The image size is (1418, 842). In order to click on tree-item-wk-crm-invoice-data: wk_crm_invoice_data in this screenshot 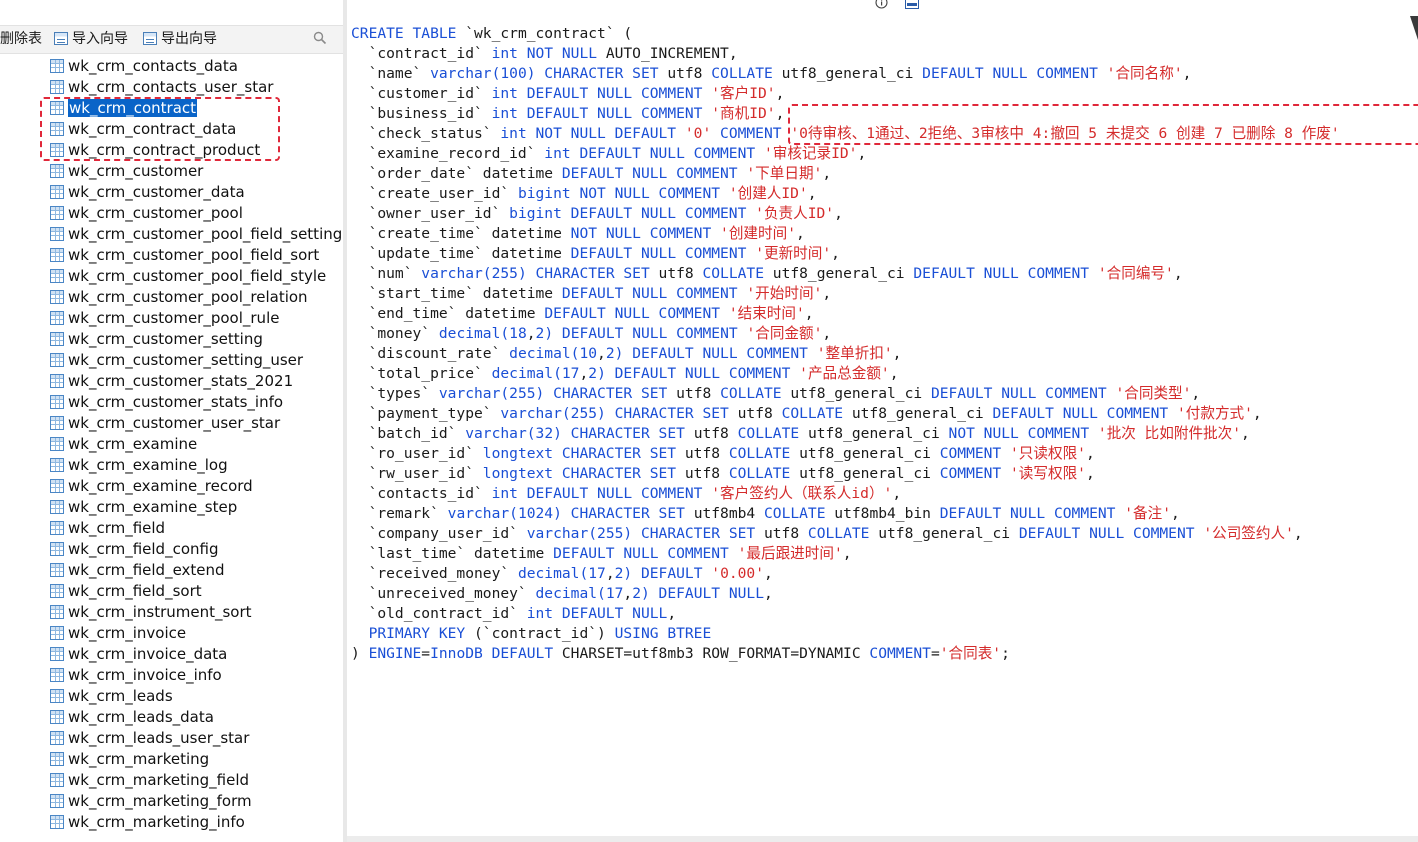, I will do `click(138, 654)`.